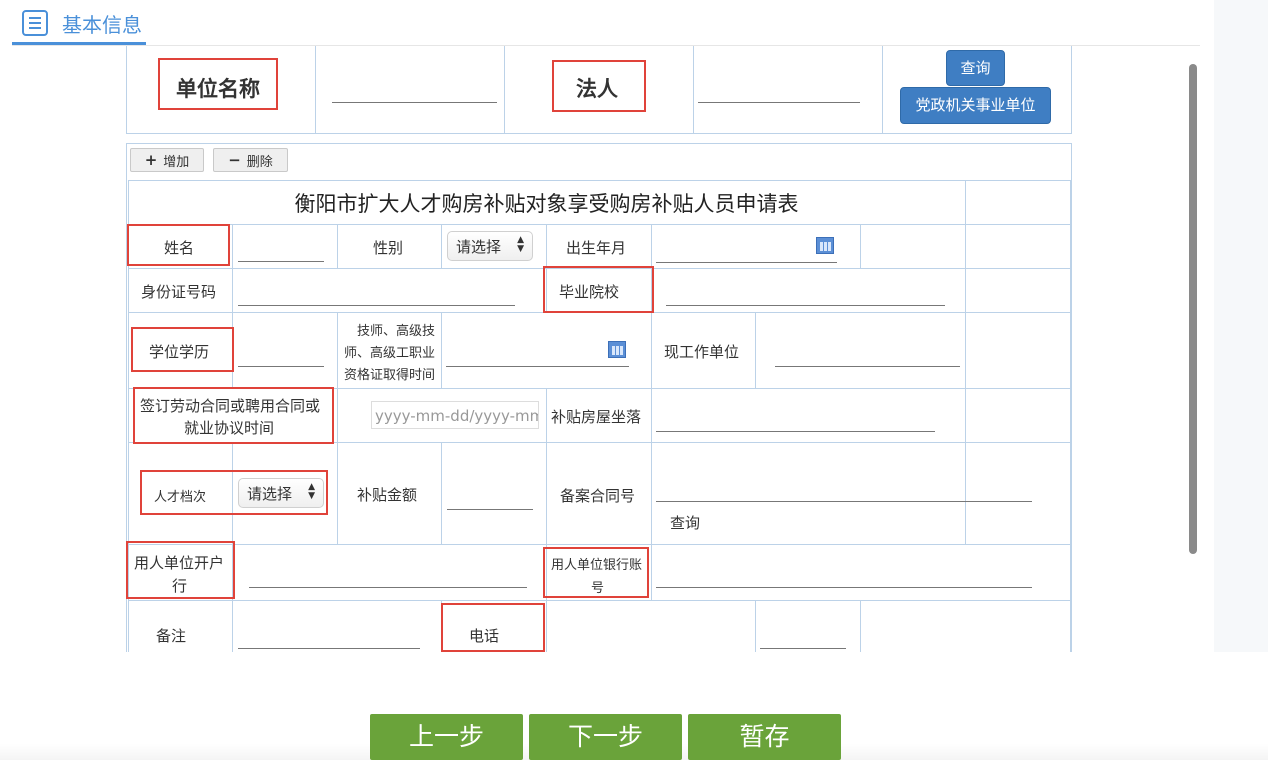 Image resolution: width=1268 pixels, height=760 pixels. What do you see at coordinates (596, 417) in the screenshot?
I see `house-location-label: 补贴房屋坐落` at bounding box center [596, 417].